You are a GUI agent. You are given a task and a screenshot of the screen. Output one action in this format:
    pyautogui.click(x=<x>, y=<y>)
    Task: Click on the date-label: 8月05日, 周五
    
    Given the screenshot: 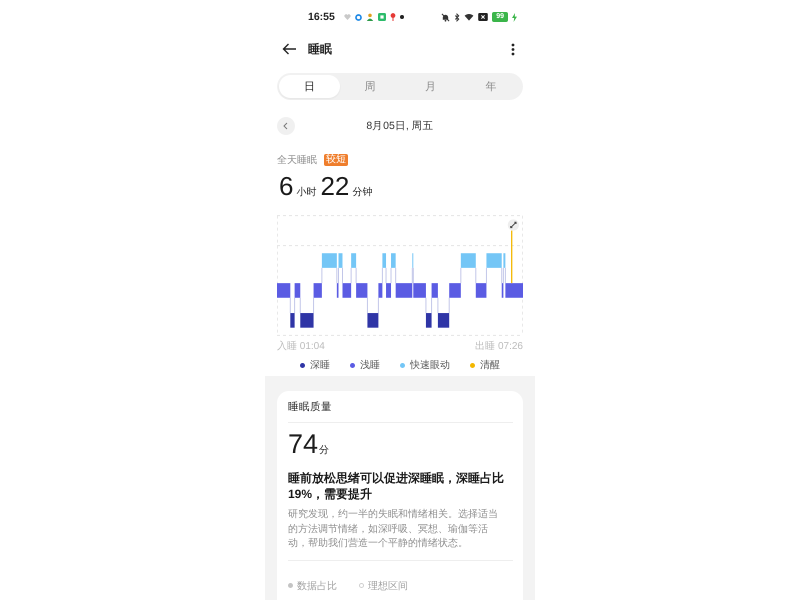 What is the action you would take?
    pyautogui.click(x=400, y=126)
    